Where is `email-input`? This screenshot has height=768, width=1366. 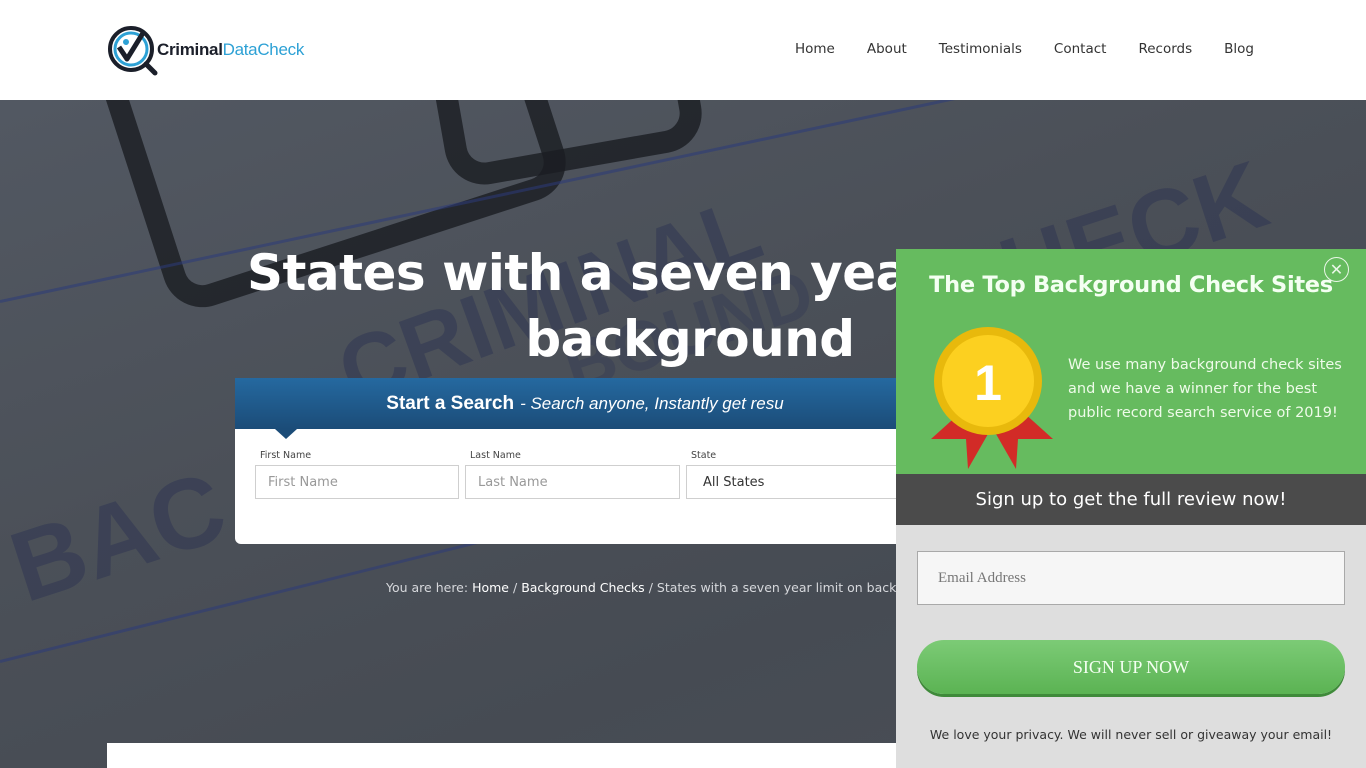
email-input is located at coordinates (1131, 578).